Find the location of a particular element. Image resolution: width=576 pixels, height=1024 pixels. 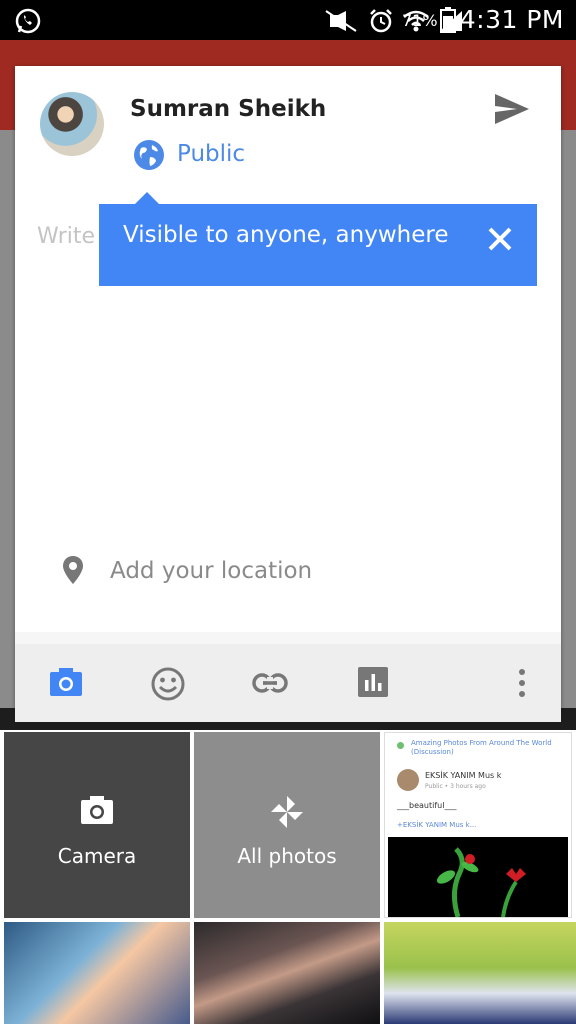

privacy-tooltip: Visible to anyone, anywhere is located at coordinates (318, 239).